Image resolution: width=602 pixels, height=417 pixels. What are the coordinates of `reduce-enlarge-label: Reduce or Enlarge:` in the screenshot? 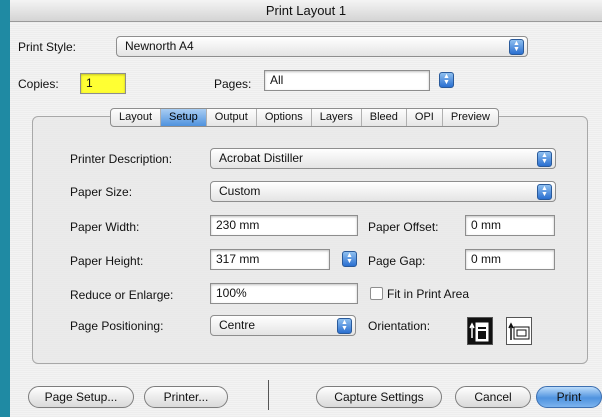 It's located at (122, 295).